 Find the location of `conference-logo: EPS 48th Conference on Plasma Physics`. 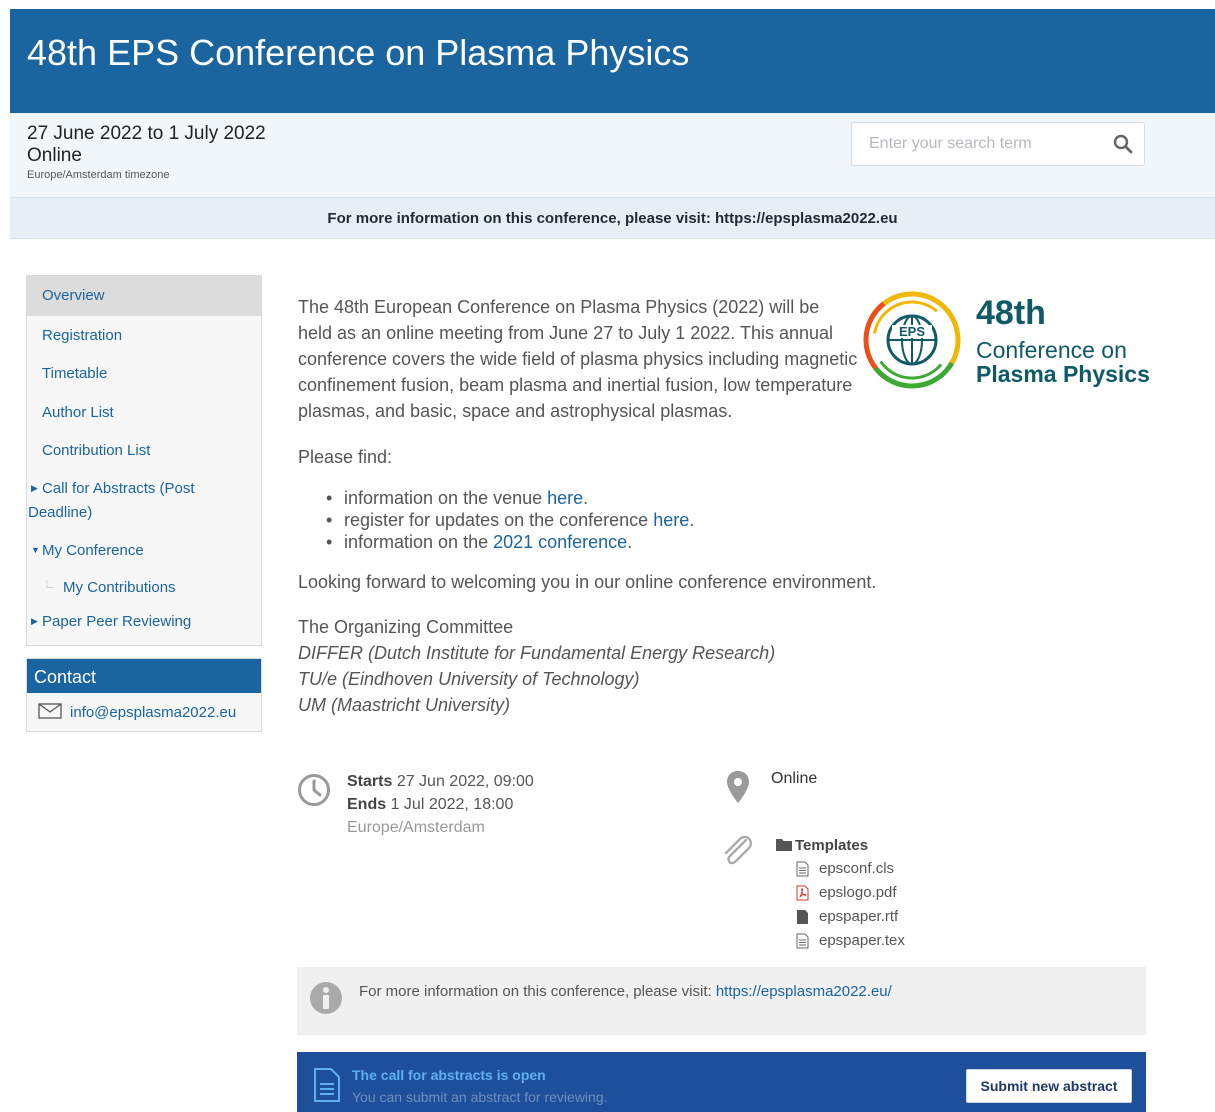

conference-logo: EPS 48th Conference on Plasma Physics is located at coordinates (1007, 342).